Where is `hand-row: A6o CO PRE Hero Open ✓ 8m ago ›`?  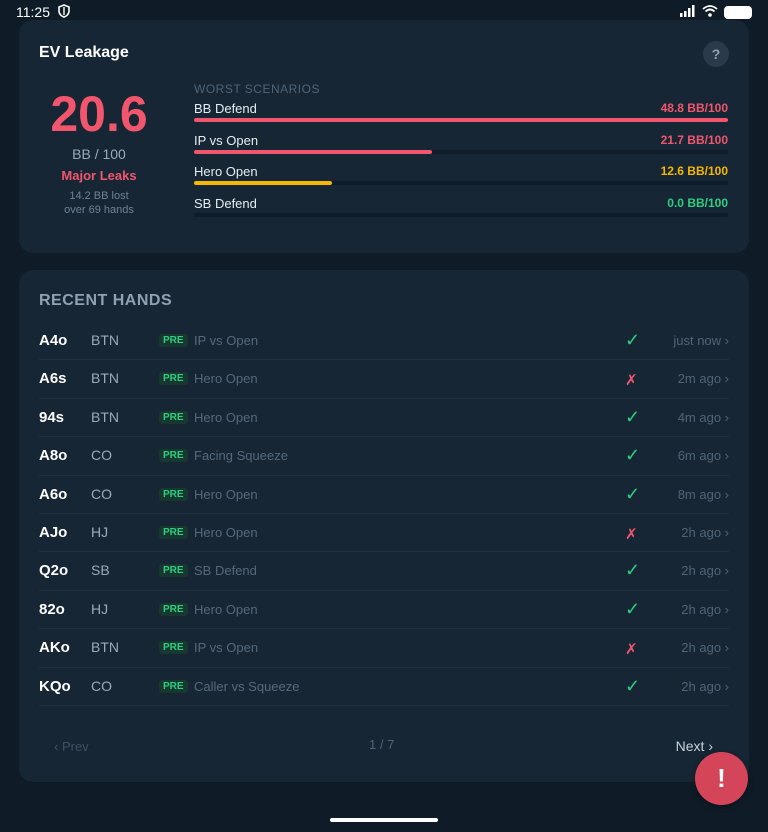
hand-row: A6o CO PRE Hero Open ✓ 8m ago › is located at coordinates (384, 495).